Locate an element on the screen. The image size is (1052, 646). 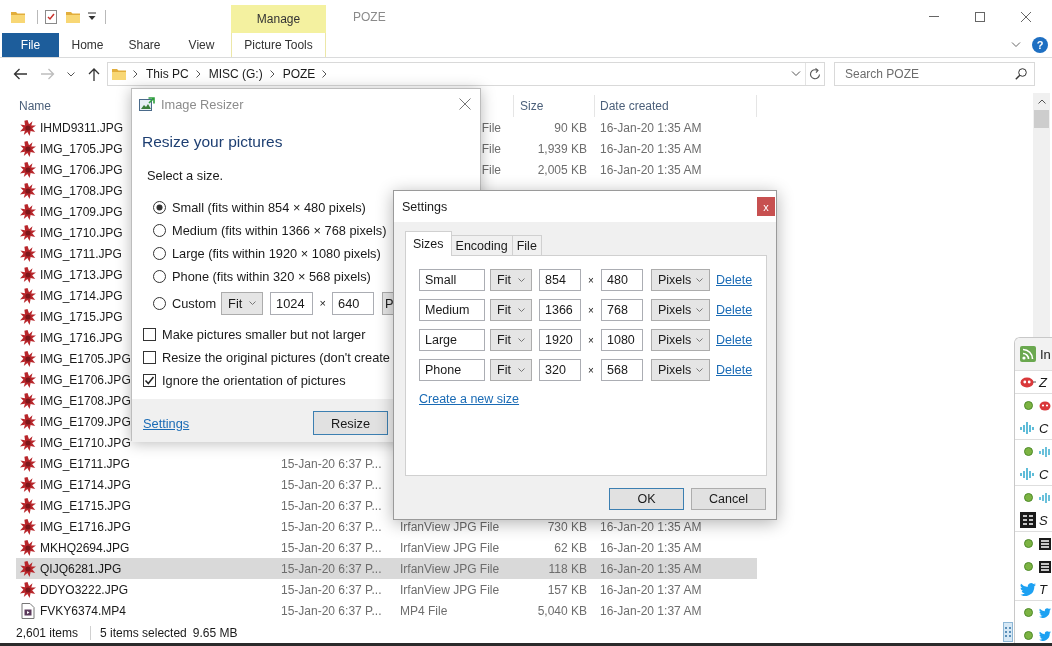
dialog-heading: Resize your pictures is located at coordinates (213, 142).